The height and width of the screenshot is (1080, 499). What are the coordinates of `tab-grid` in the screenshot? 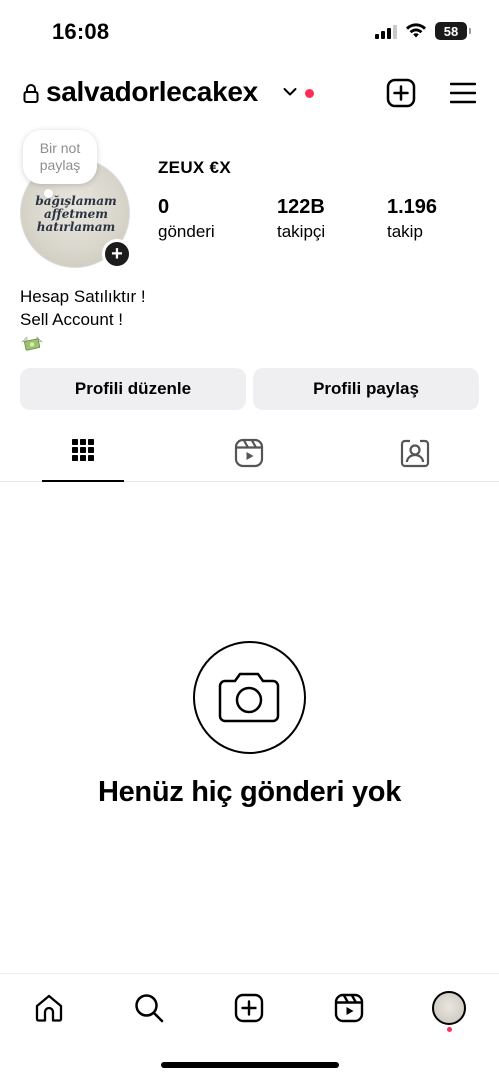 It's located at (83, 457).